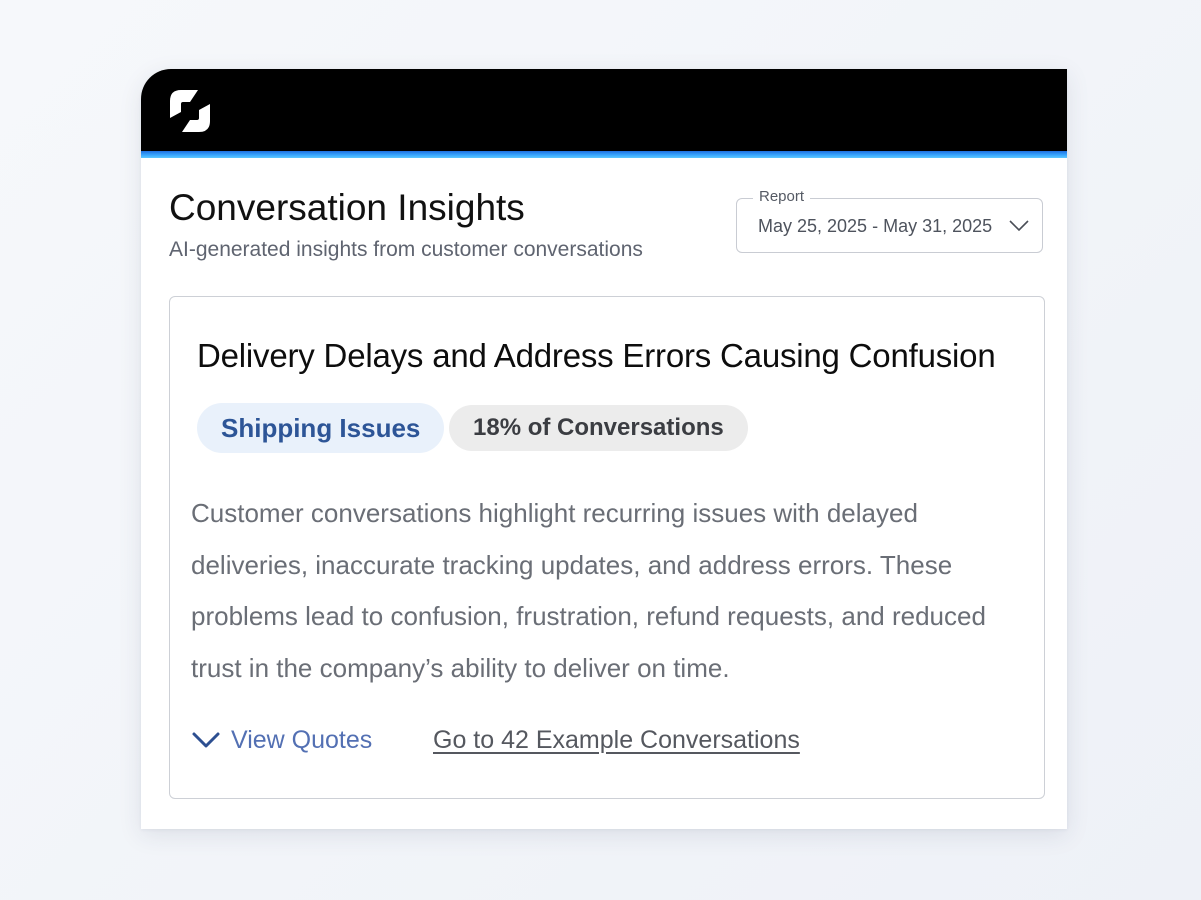 The width and height of the screenshot is (1201, 900). I want to click on view-quotes-button: View Quotes, so click(281, 740).